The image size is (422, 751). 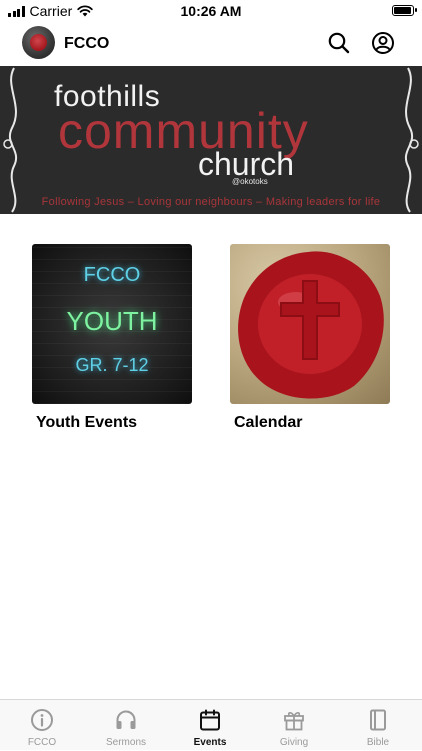 I want to click on youth-events-image: FCCO YOUTH GR. 7-12, so click(x=112, y=324).